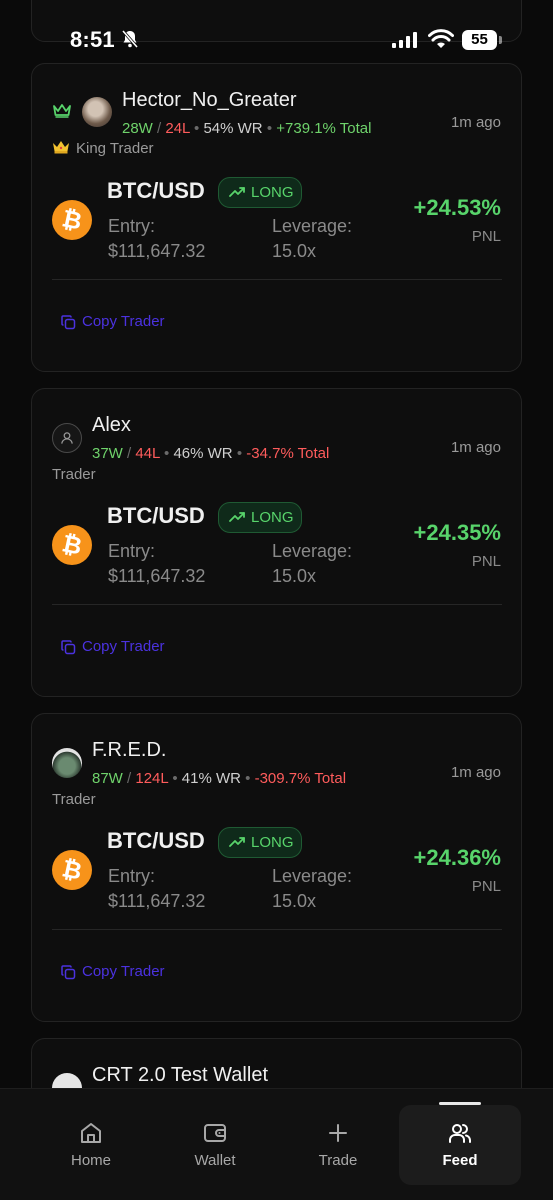 The height and width of the screenshot is (1200, 553). Describe the element at coordinates (130, 39) in the screenshot. I see `bell-muted-icon` at that location.